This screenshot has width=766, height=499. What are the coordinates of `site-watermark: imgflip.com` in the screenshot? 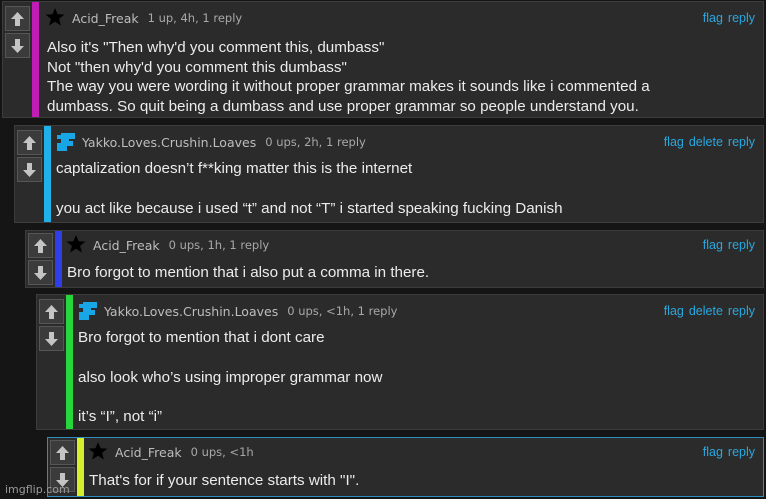 It's located at (37, 489).